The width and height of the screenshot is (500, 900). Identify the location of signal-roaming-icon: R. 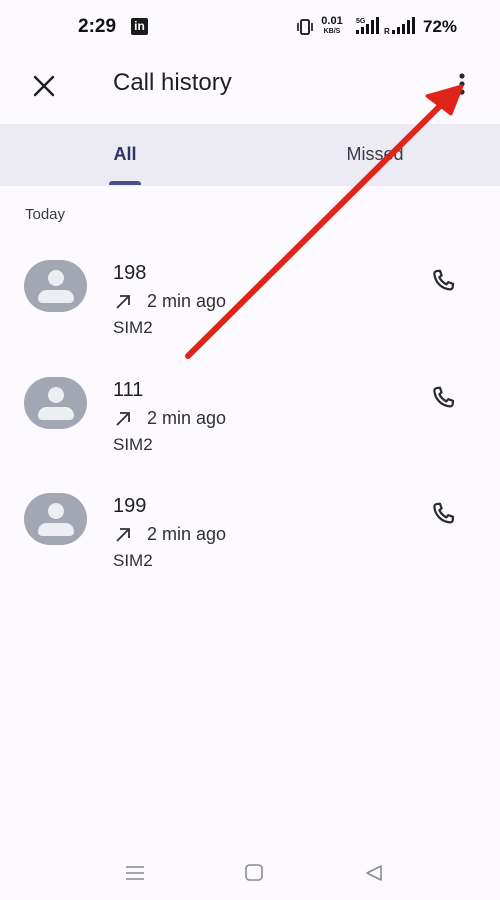
(400, 28).